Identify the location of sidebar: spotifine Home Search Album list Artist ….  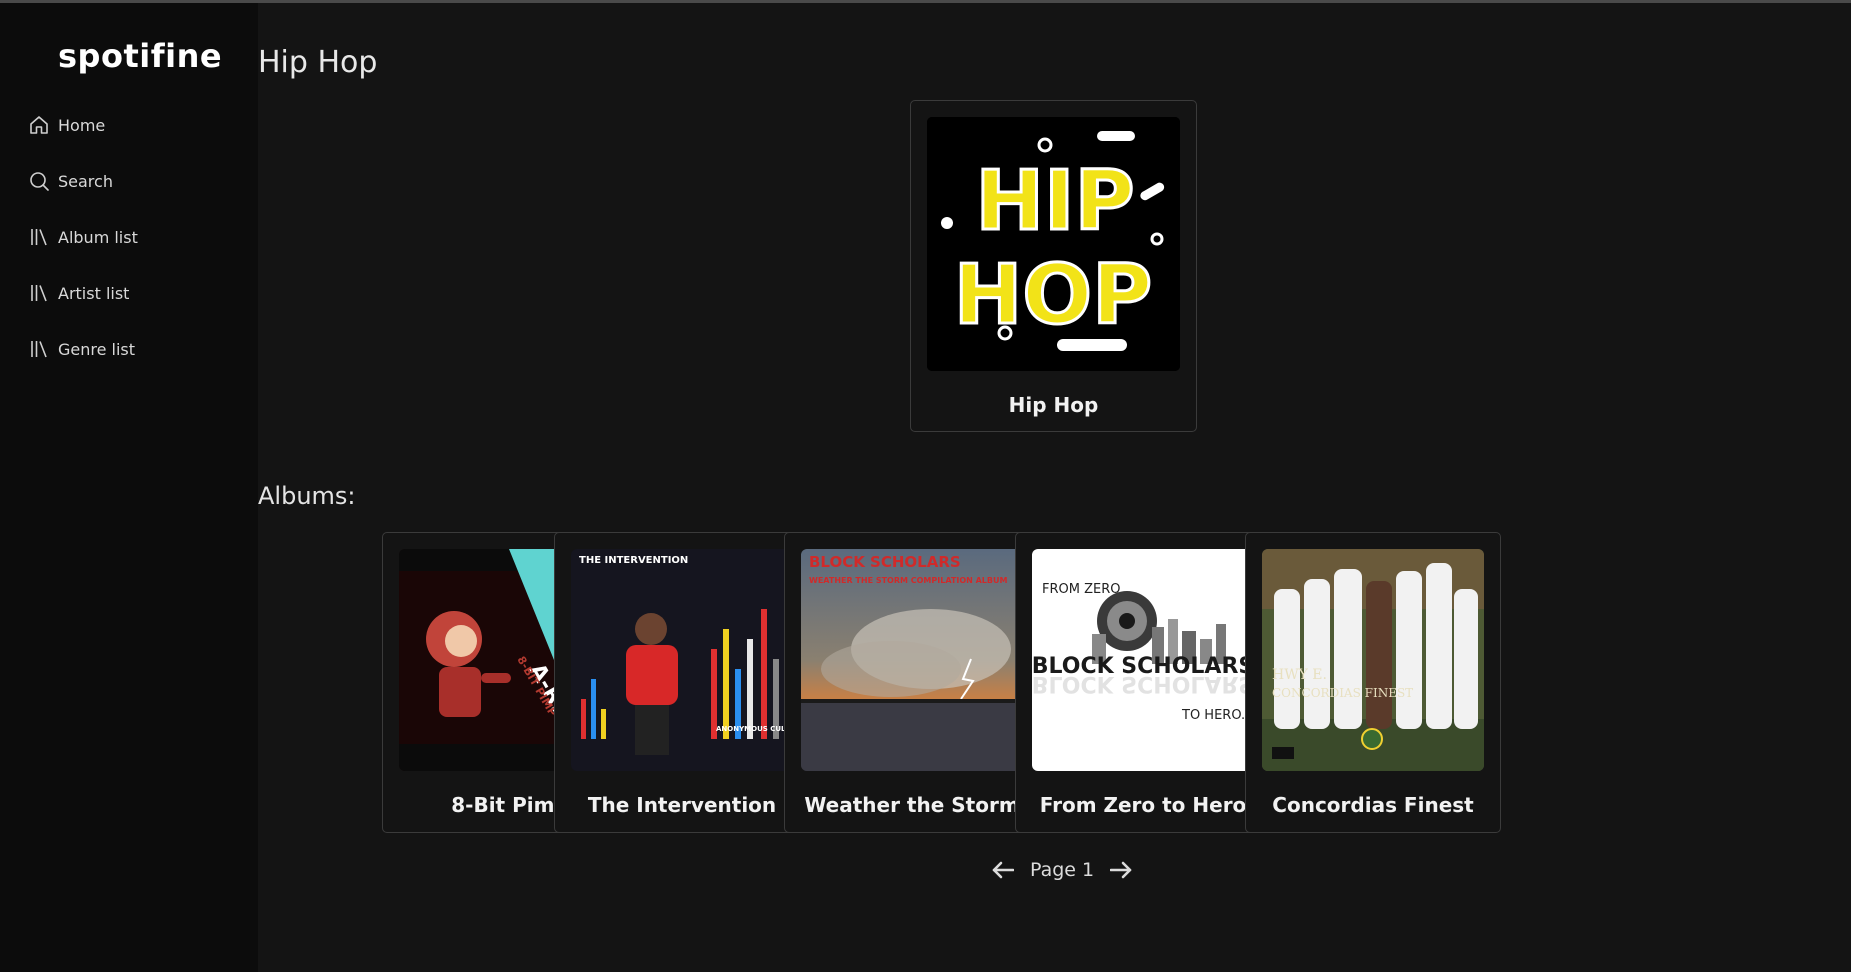
(129, 487).